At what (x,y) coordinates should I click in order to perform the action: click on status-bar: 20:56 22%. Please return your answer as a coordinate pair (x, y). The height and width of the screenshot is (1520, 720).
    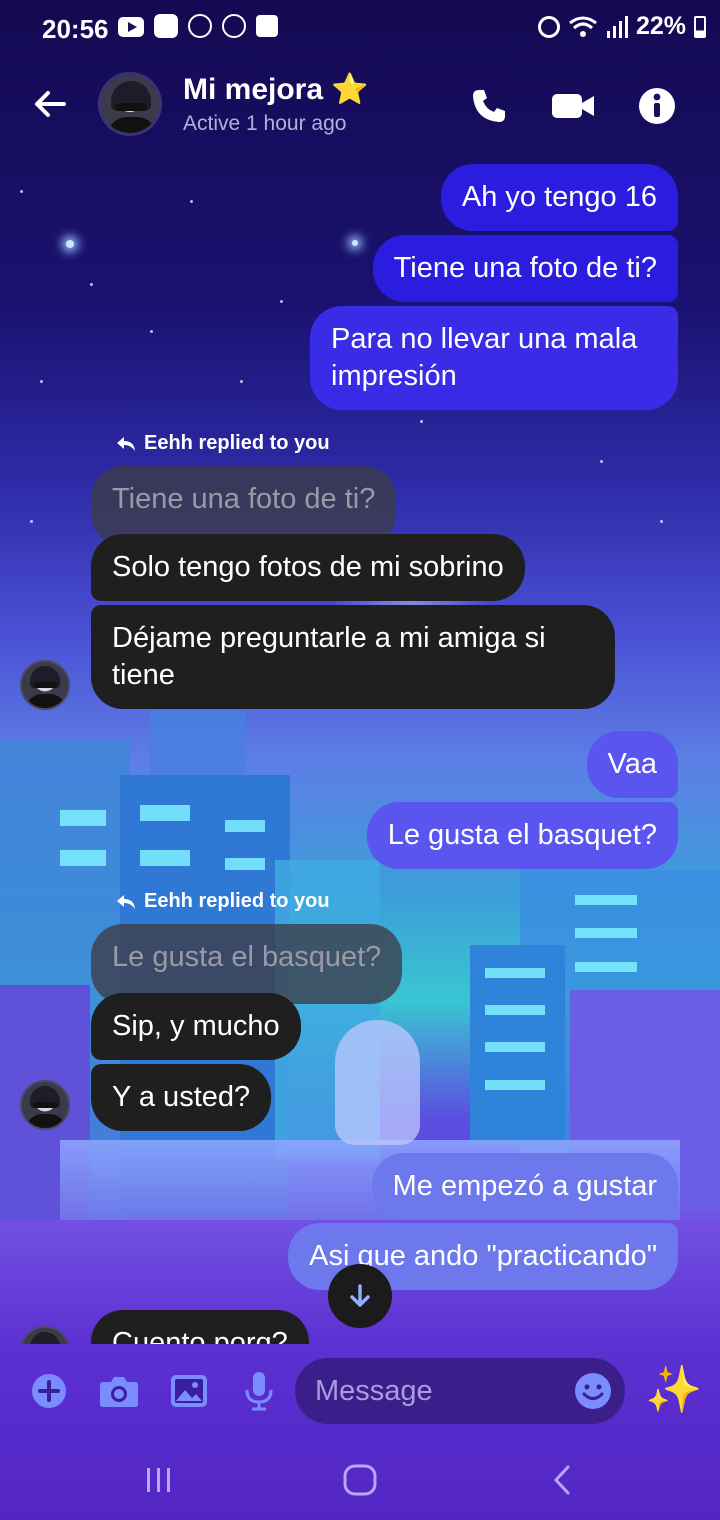
    Looking at the image, I should click on (360, 28).